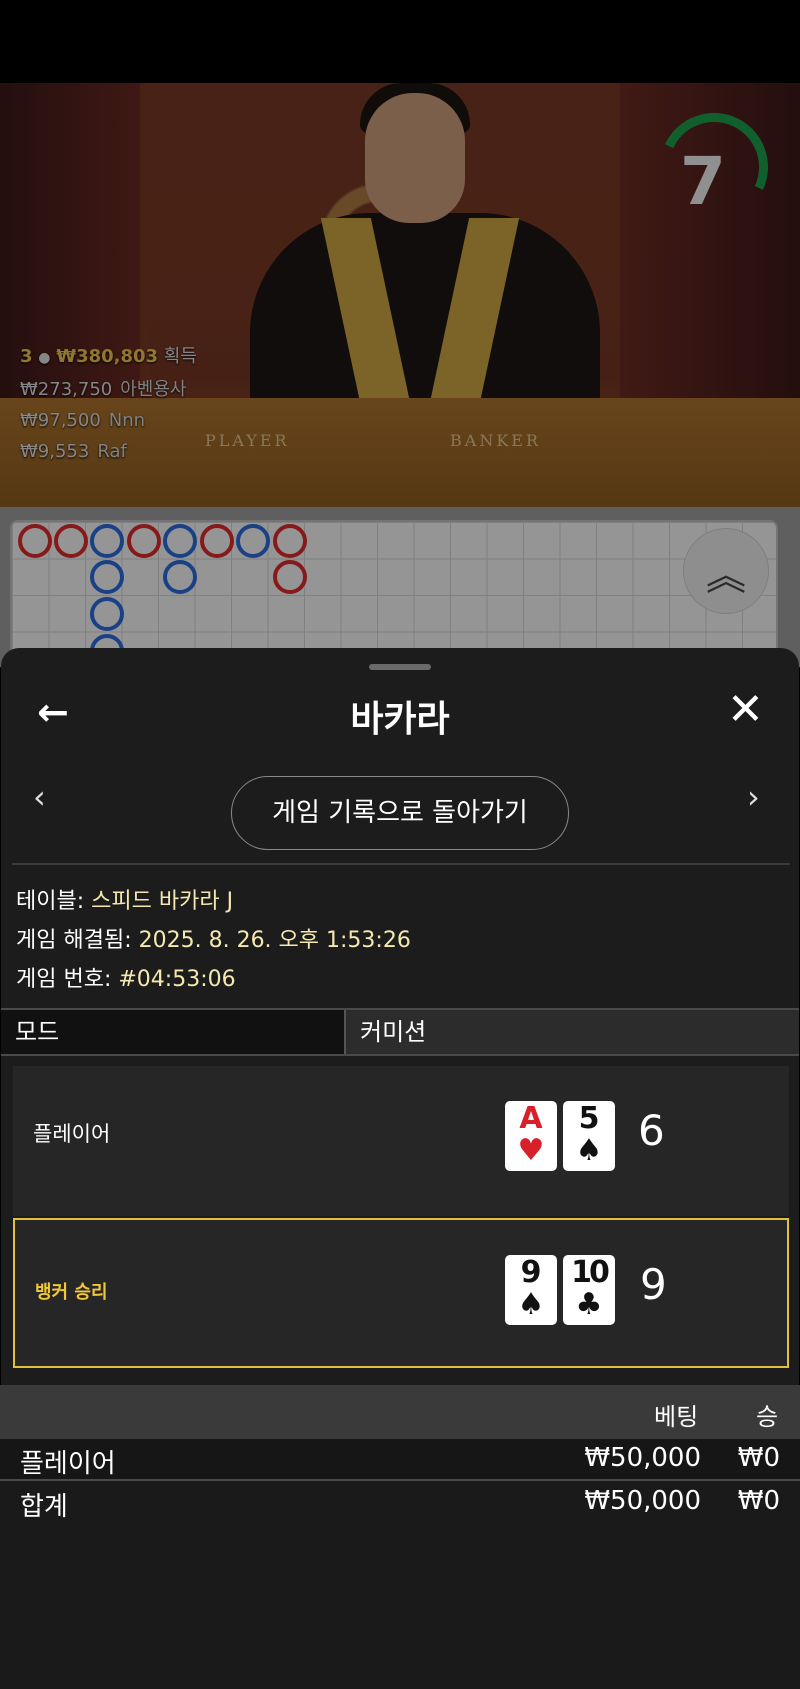 Image resolution: width=800 pixels, height=1689 pixels. What do you see at coordinates (531, 1136) in the screenshot?
I see `playing-card: A ♥` at bounding box center [531, 1136].